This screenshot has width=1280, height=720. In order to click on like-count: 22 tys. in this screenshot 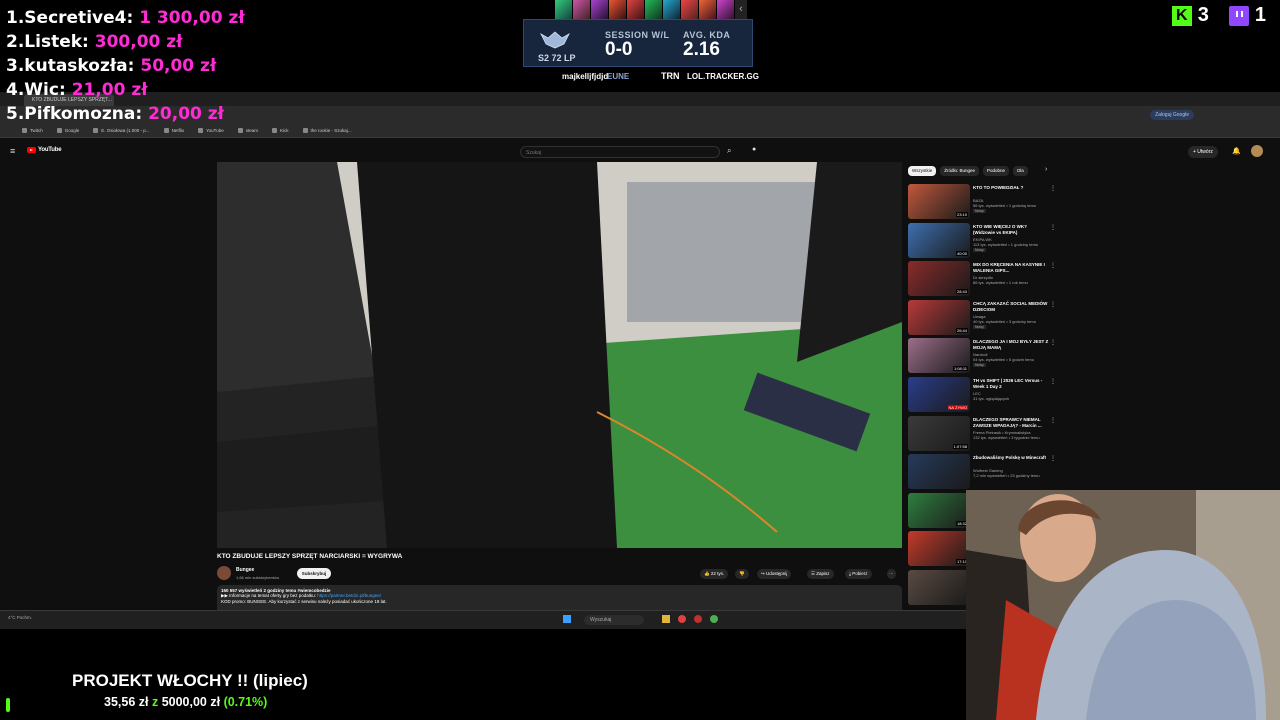, I will do `click(717, 573)`.